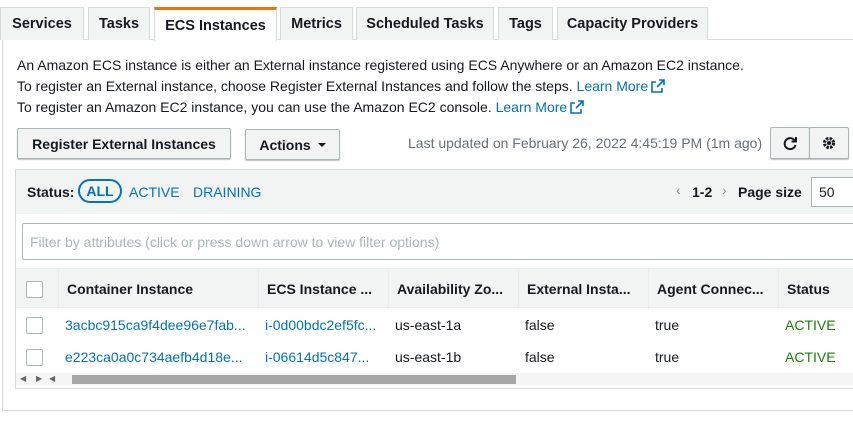 Image resolution: width=853 pixels, height=421 pixels. Describe the element at coordinates (632, 23) in the screenshot. I see `tab-capacity-providers: Capacity Providers` at that location.